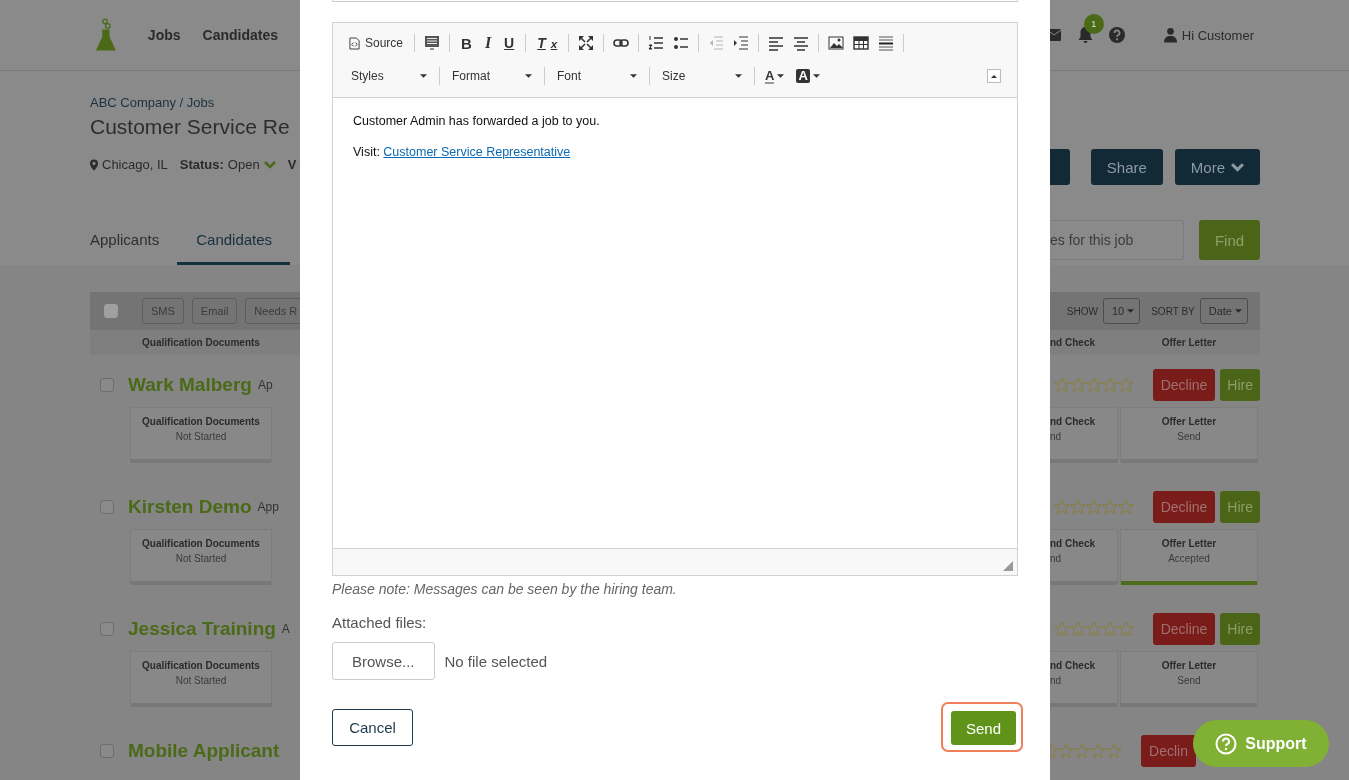  What do you see at coordinates (1168, 750) in the screenshot?
I see `decline-button: Declin` at bounding box center [1168, 750].